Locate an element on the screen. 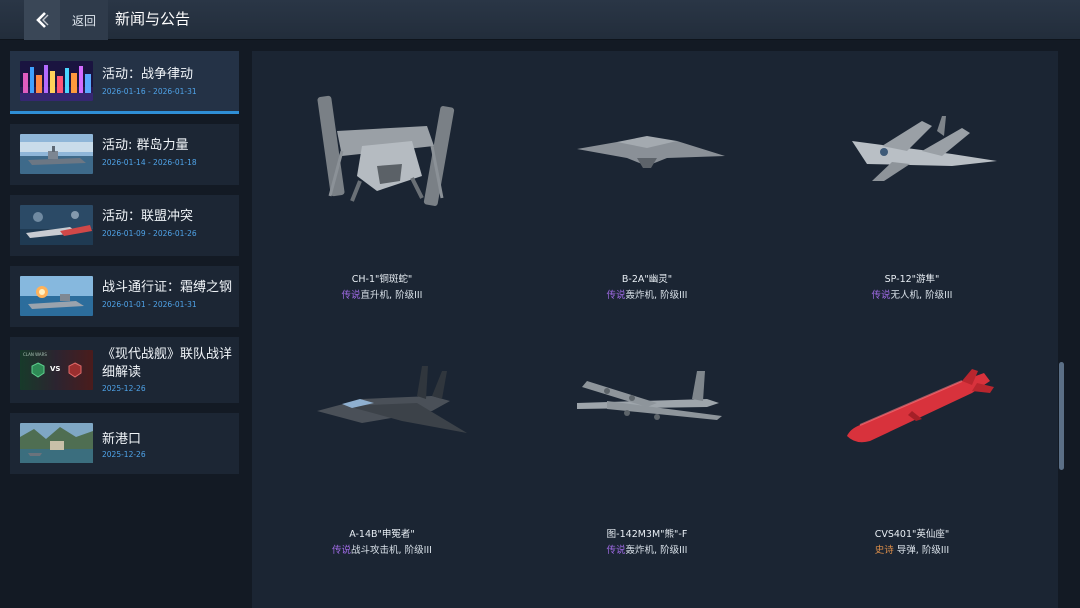 This screenshot has height=608, width=1080. news-title: 《现代战舰》联队战详细解读 is located at coordinates (167, 363).